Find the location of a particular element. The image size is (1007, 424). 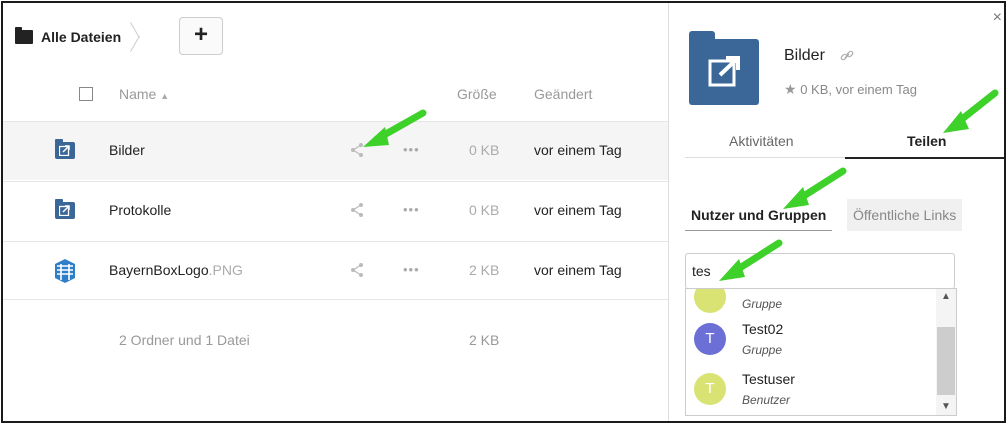

avatar is located at coordinates (710, 301).